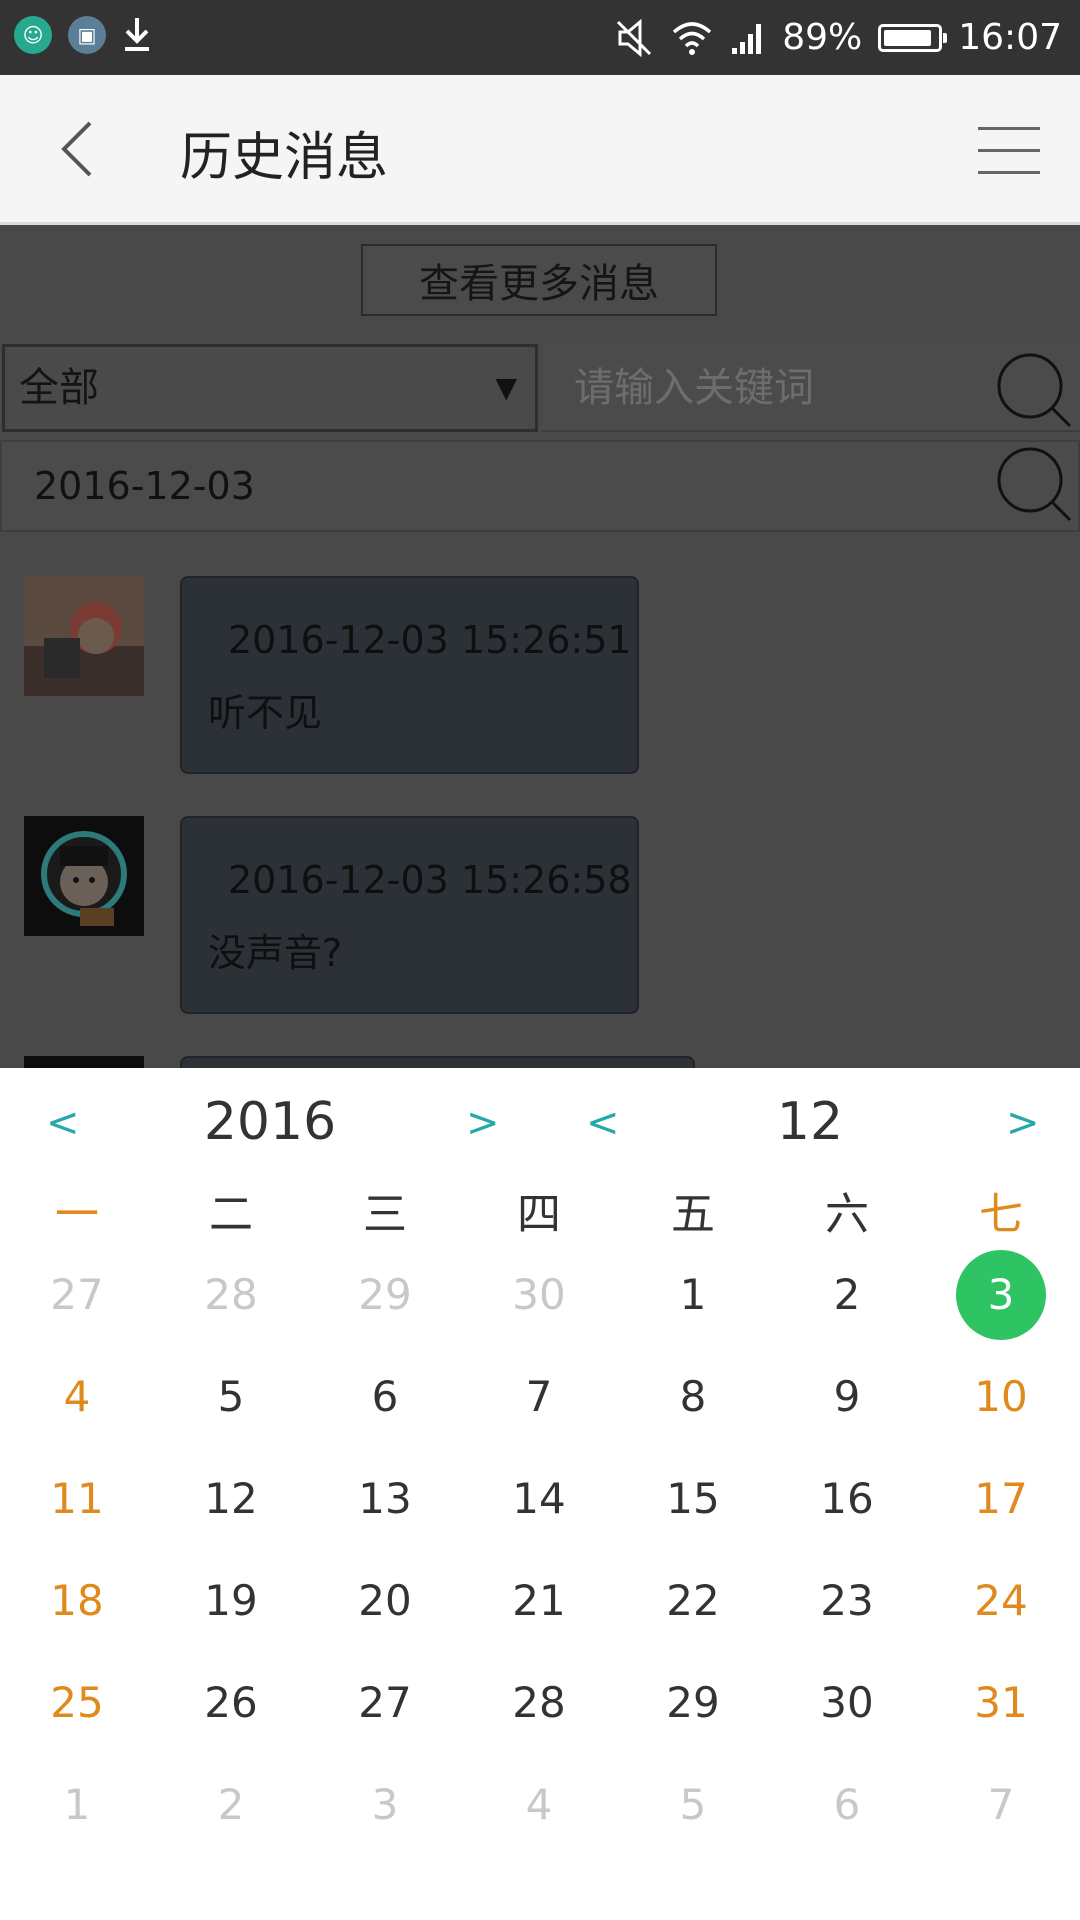  I want to click on day-cell: 21, so click(539, 1601).